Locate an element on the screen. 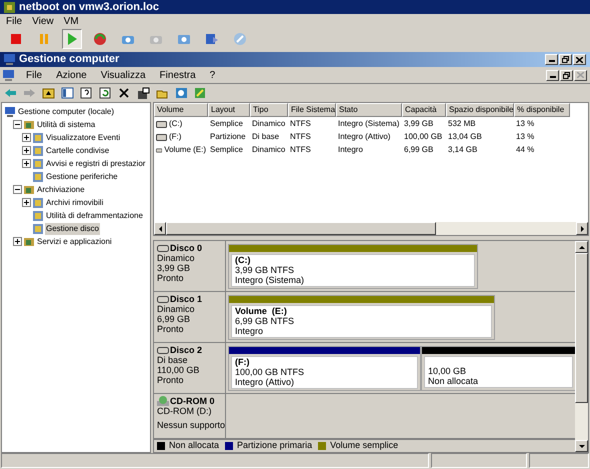  column-header: Spazio disponibile is located at coordinates (480, 110).